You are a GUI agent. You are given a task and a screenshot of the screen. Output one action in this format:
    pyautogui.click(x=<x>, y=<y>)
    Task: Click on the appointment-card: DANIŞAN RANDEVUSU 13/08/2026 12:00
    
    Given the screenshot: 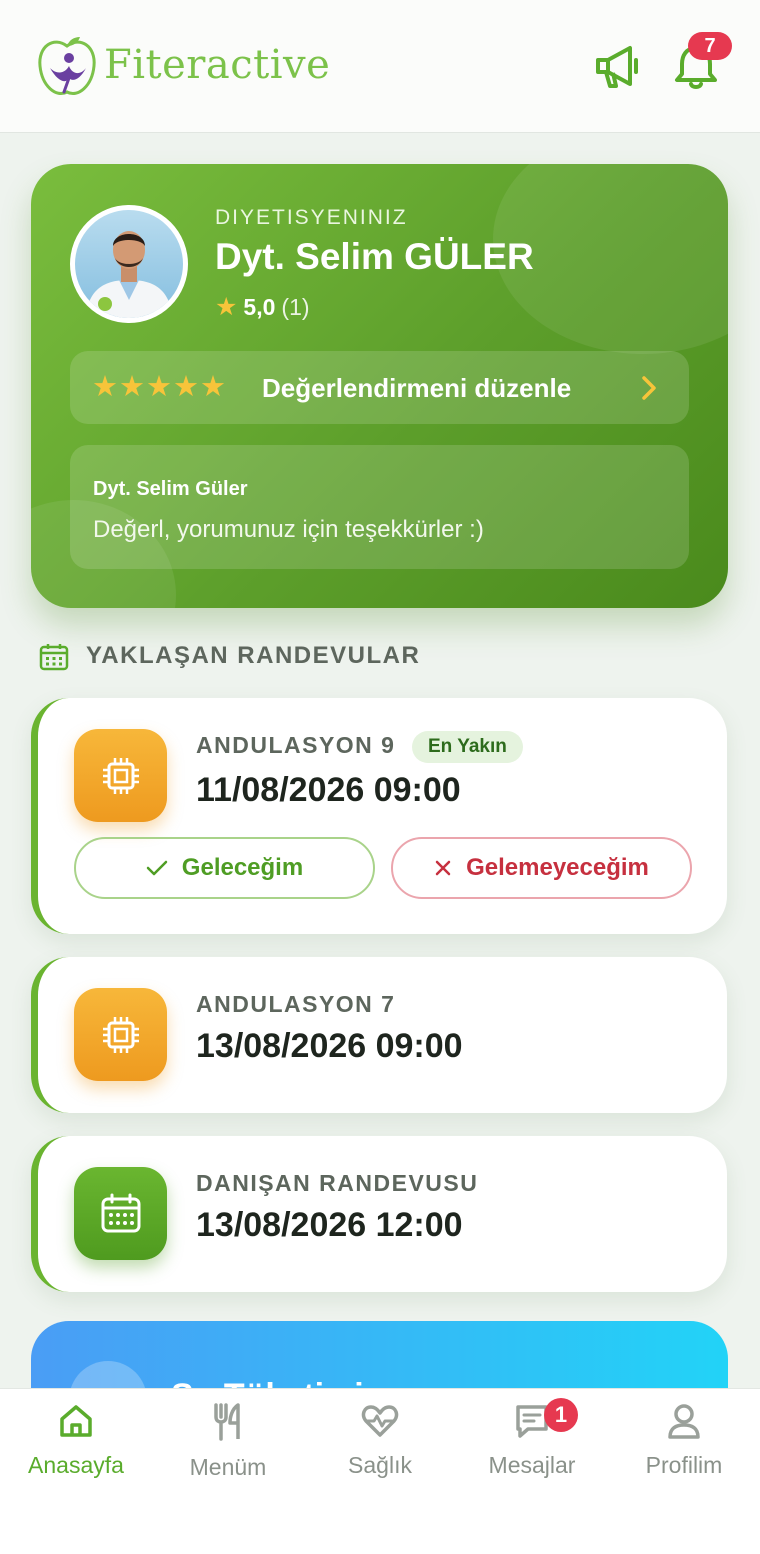 What is the action you would take?
    pyautogui.click(x=379, y=1214)
    